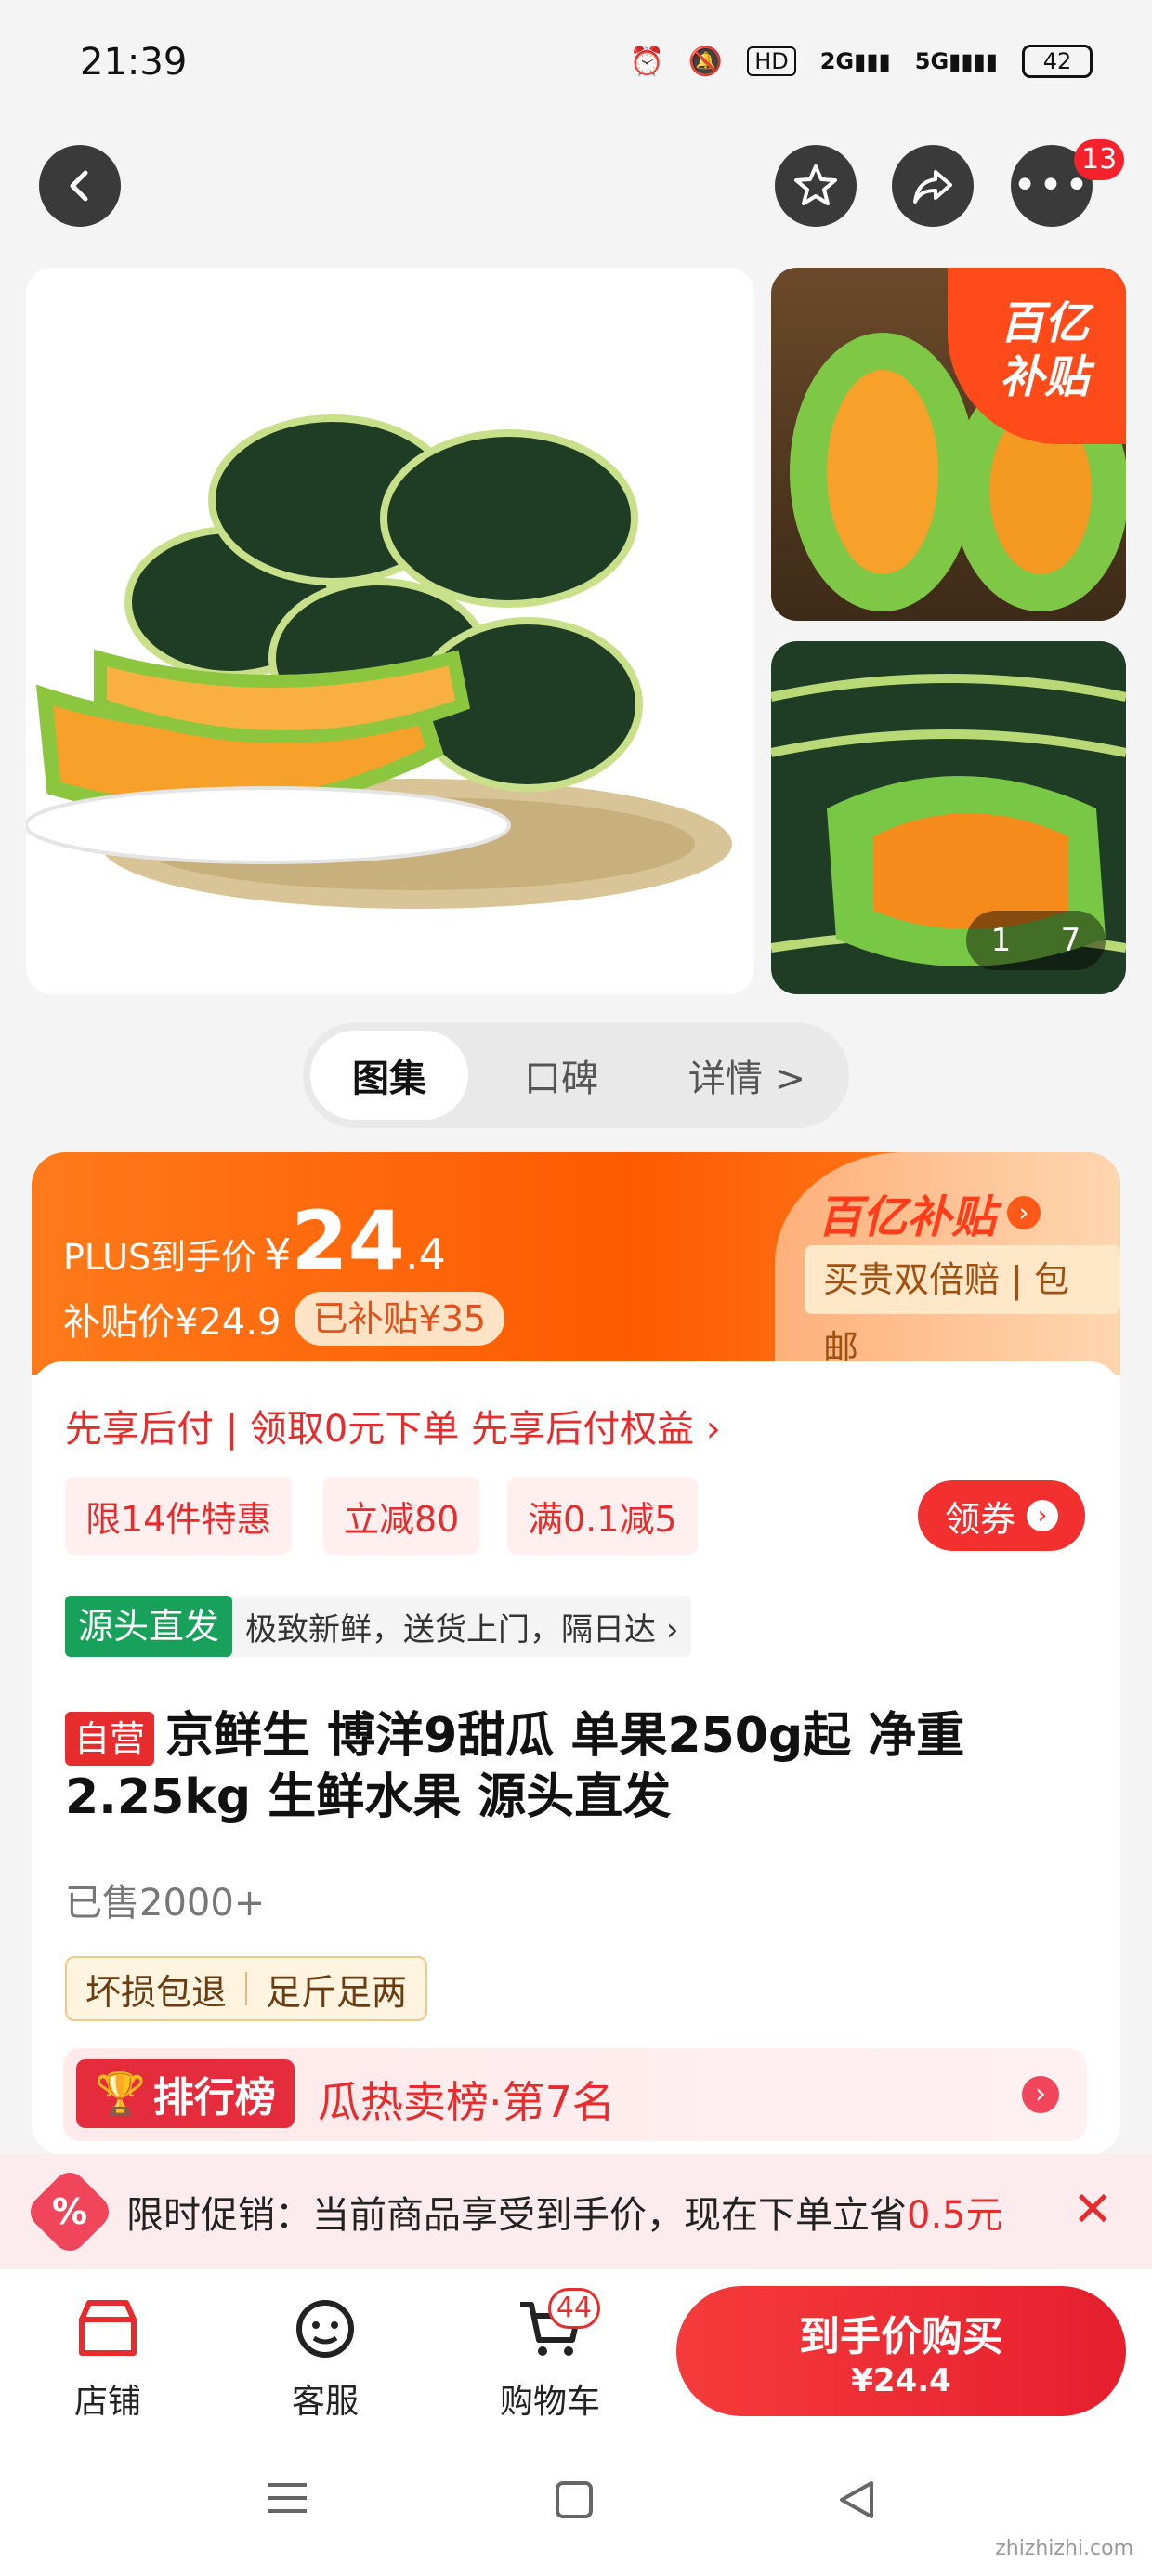 The width and height of the screenshot is (1152, 2576). Describe the element at coordinates (156, 1992) in the screenshot. I see `service-tag-1: 坏损包退` at that location.